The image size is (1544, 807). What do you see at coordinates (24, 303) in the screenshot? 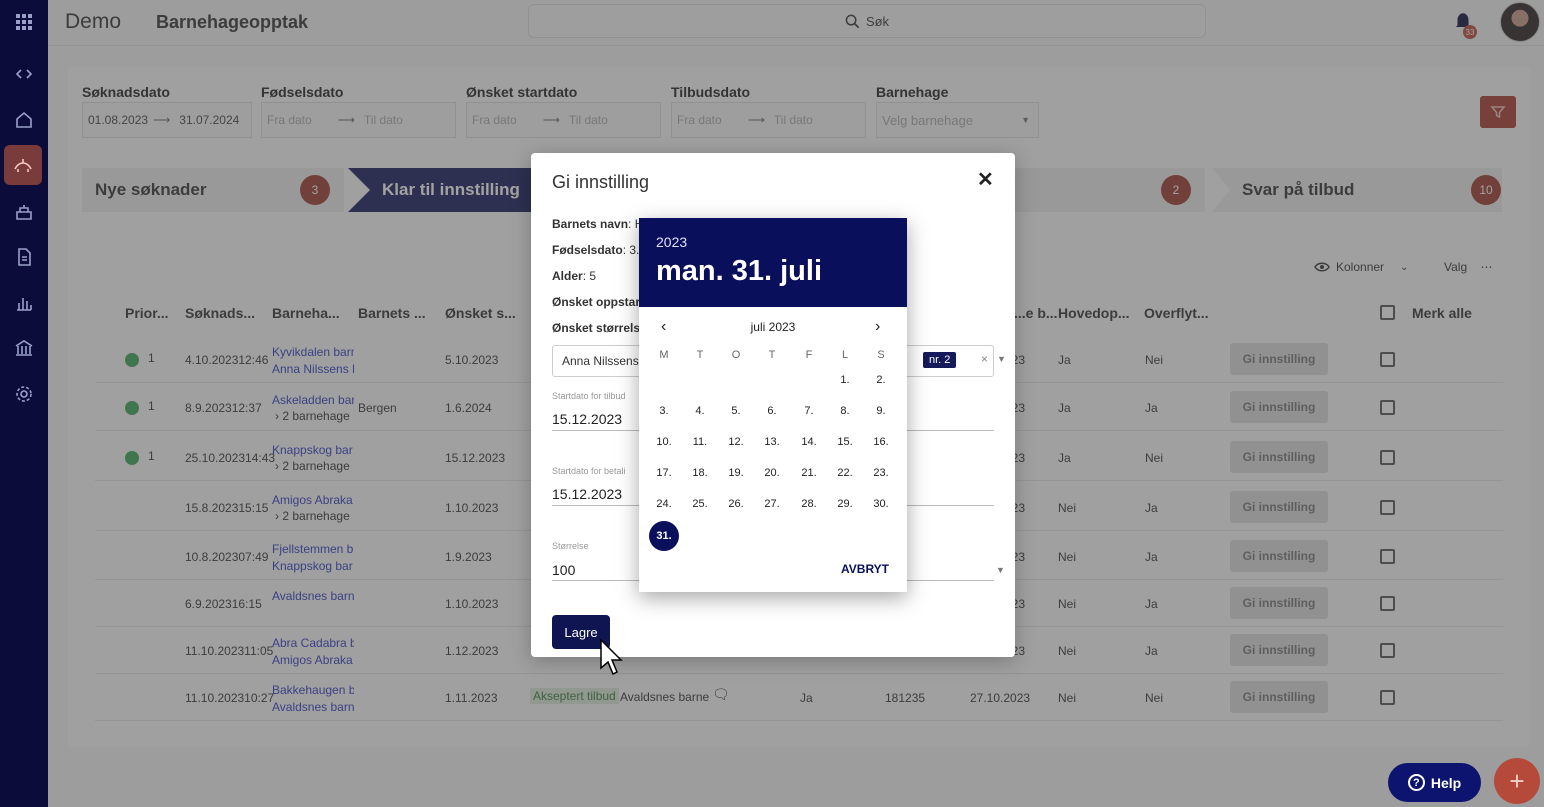
I see `chart-icon` at bounding box center [24, 303].